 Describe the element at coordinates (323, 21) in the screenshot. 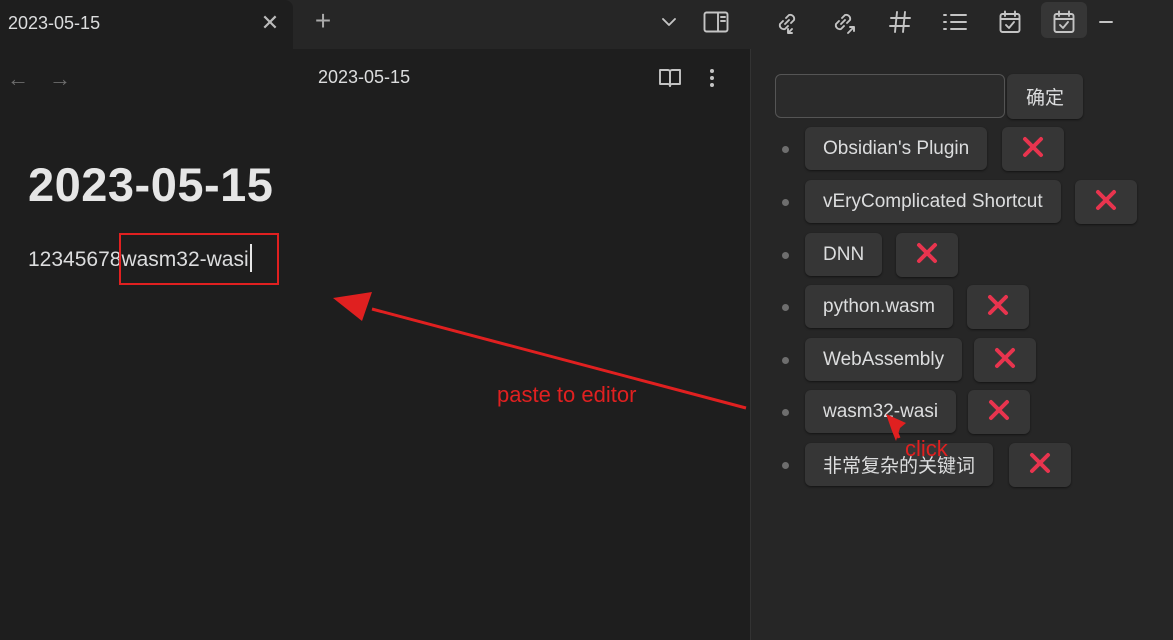

I see `plus-icon: +` at that location.